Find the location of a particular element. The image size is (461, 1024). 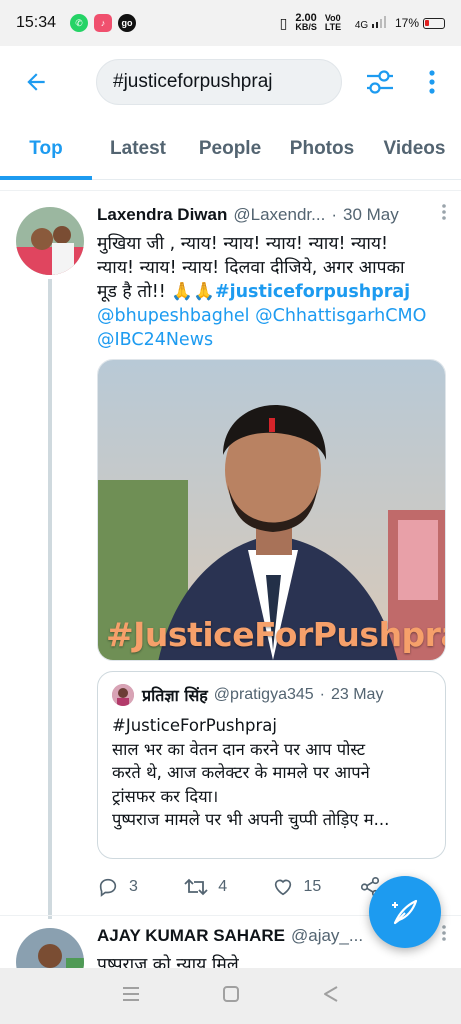

home-button is located at coordinates (231, 996).